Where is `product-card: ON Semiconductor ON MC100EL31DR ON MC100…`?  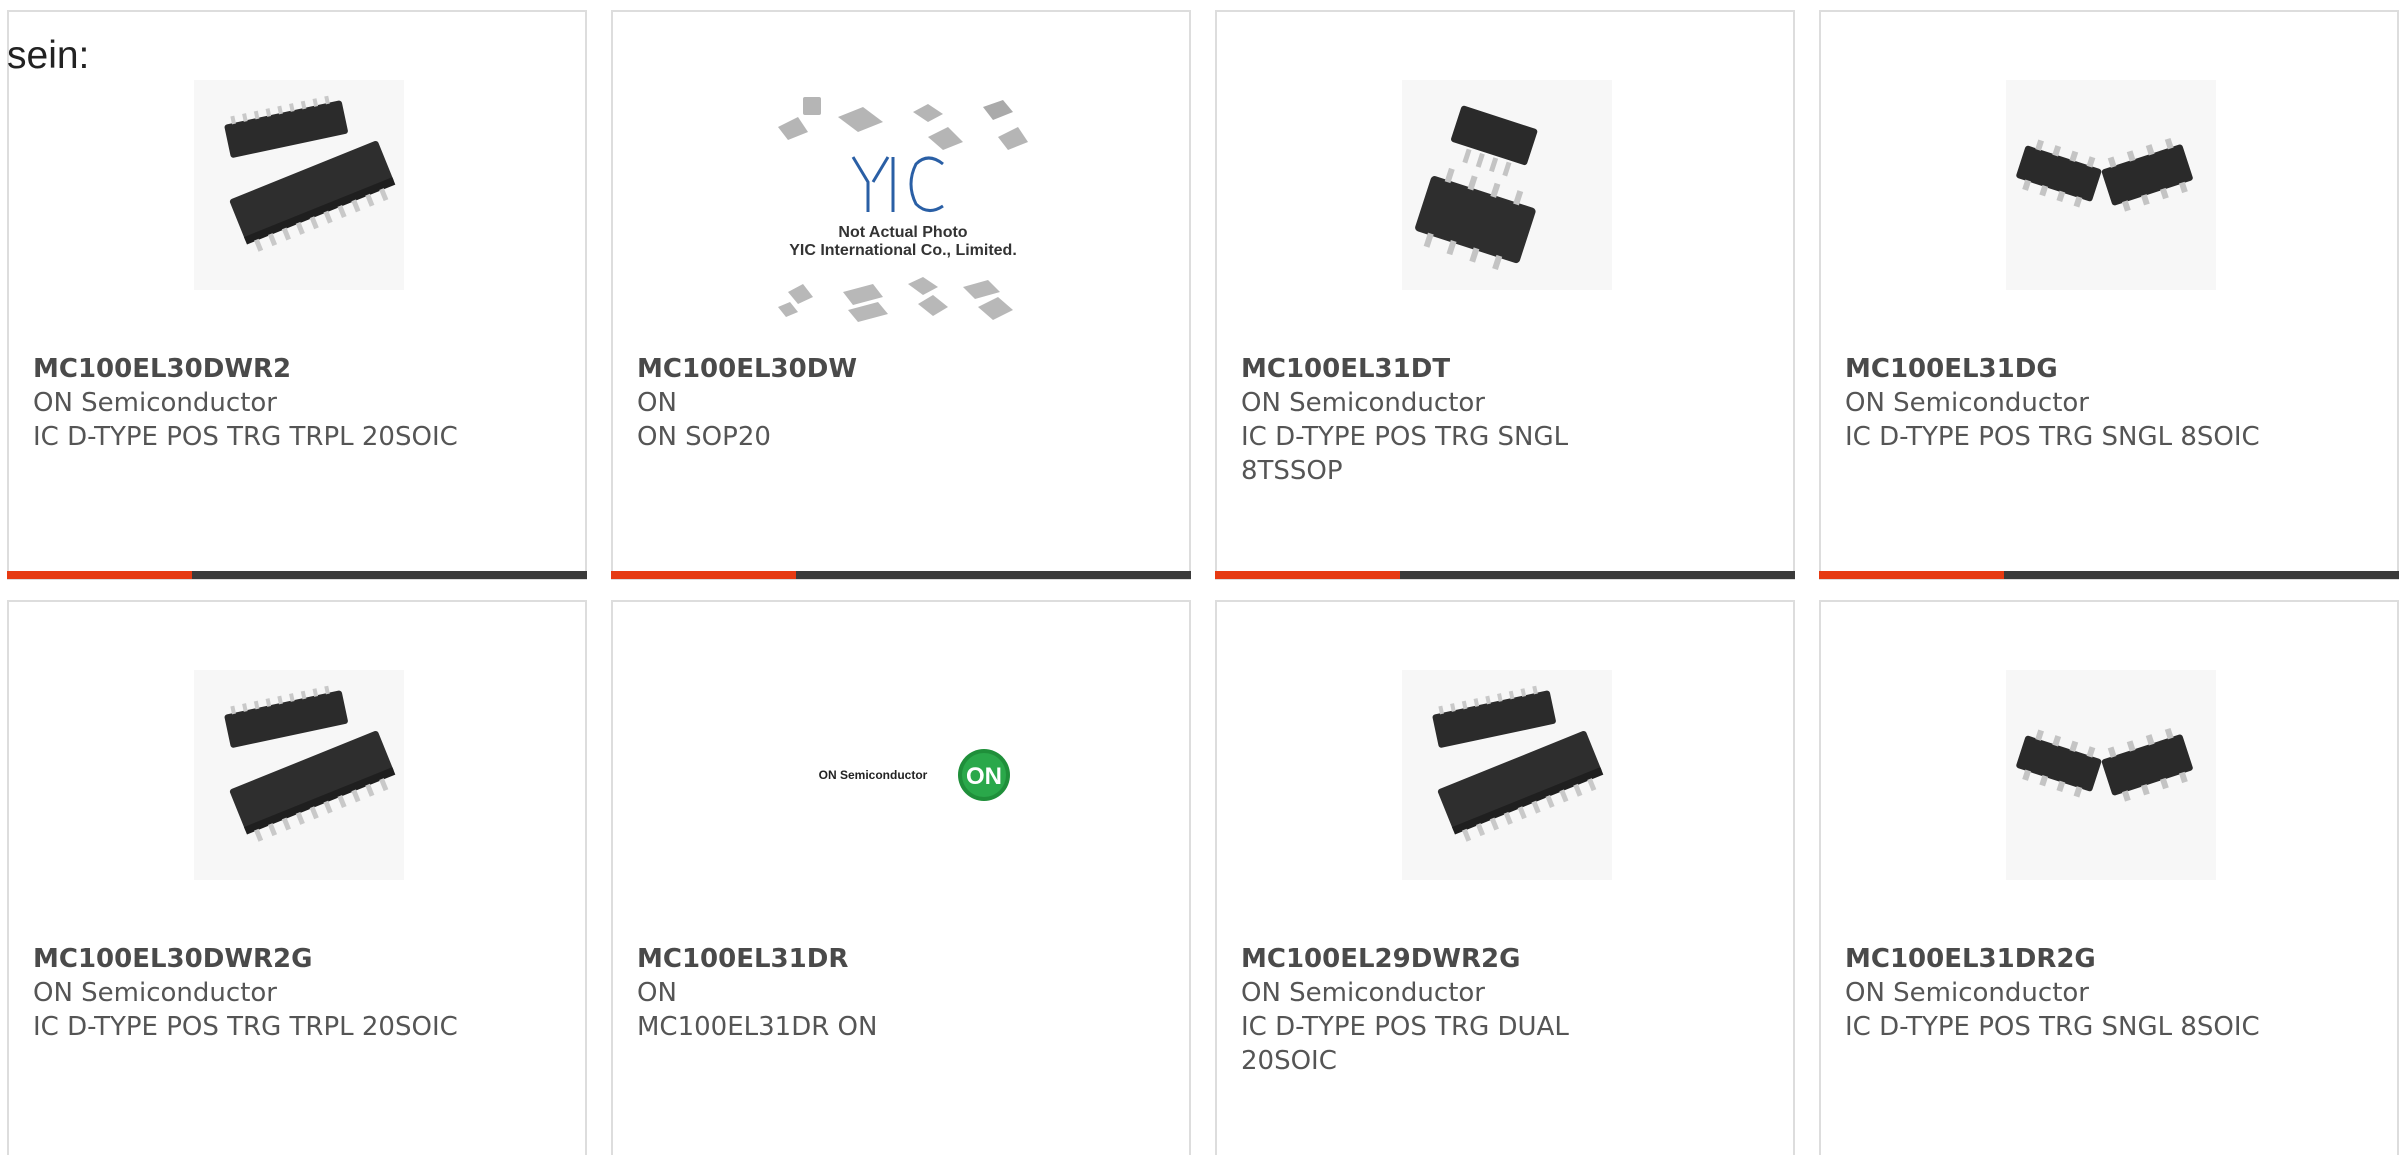
product-card: ON Semiconductor ON MC100EL31DR ON MC100… is located at coordinates (901, 877).